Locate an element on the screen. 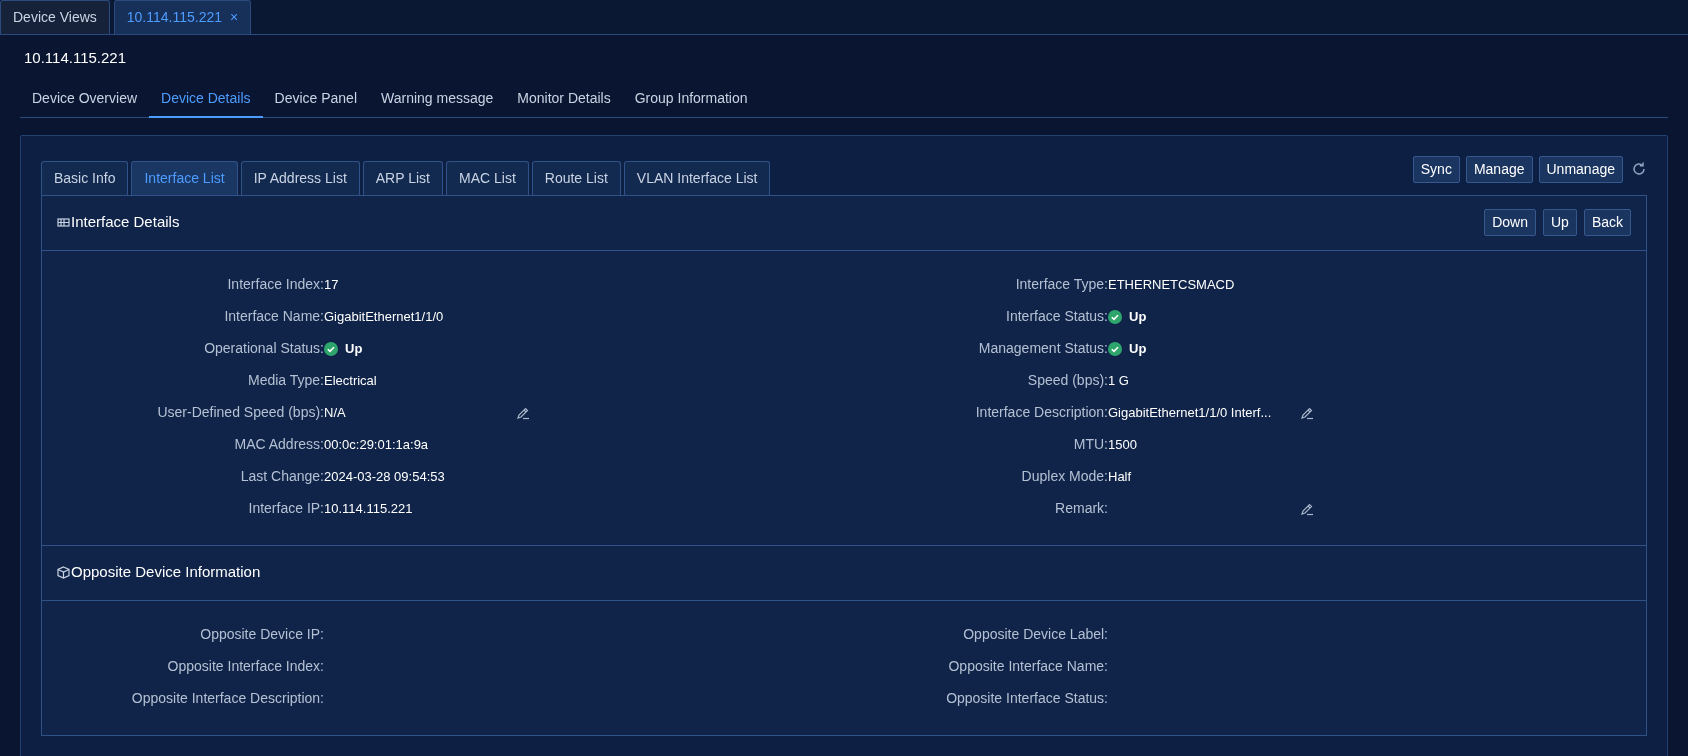  sub-tab: ARP List is located at coordinates (402, 177).